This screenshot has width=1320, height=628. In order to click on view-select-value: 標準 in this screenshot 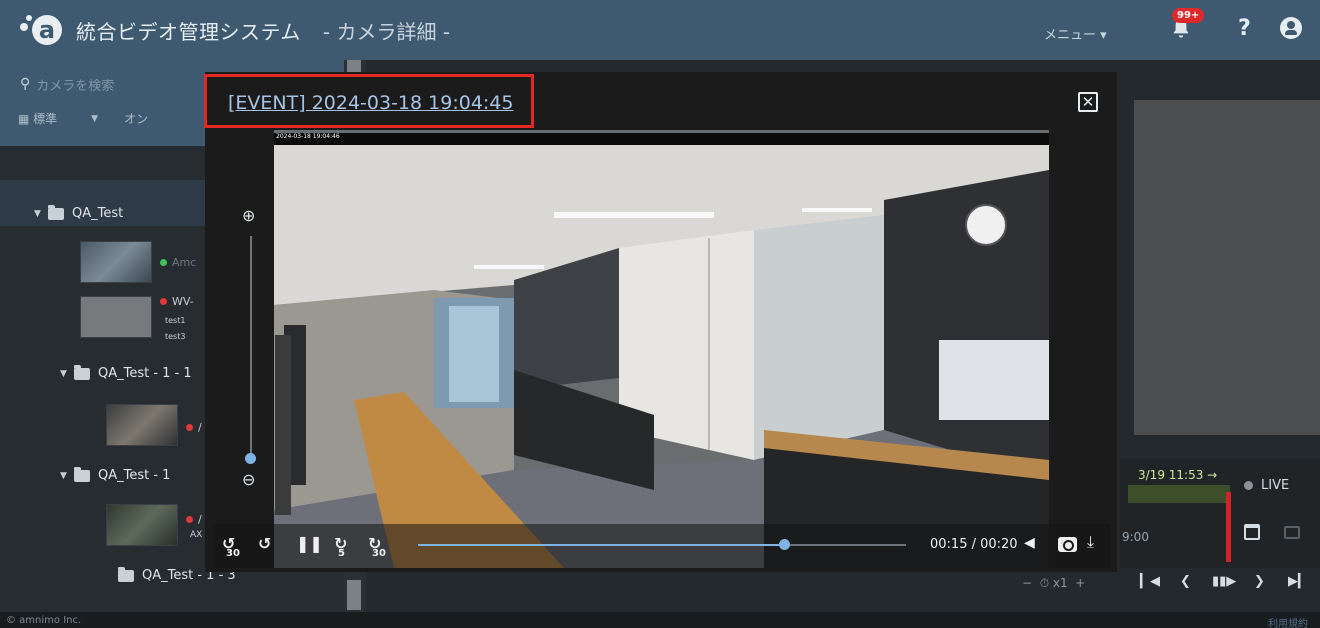, I will do `click(45, 119)`.